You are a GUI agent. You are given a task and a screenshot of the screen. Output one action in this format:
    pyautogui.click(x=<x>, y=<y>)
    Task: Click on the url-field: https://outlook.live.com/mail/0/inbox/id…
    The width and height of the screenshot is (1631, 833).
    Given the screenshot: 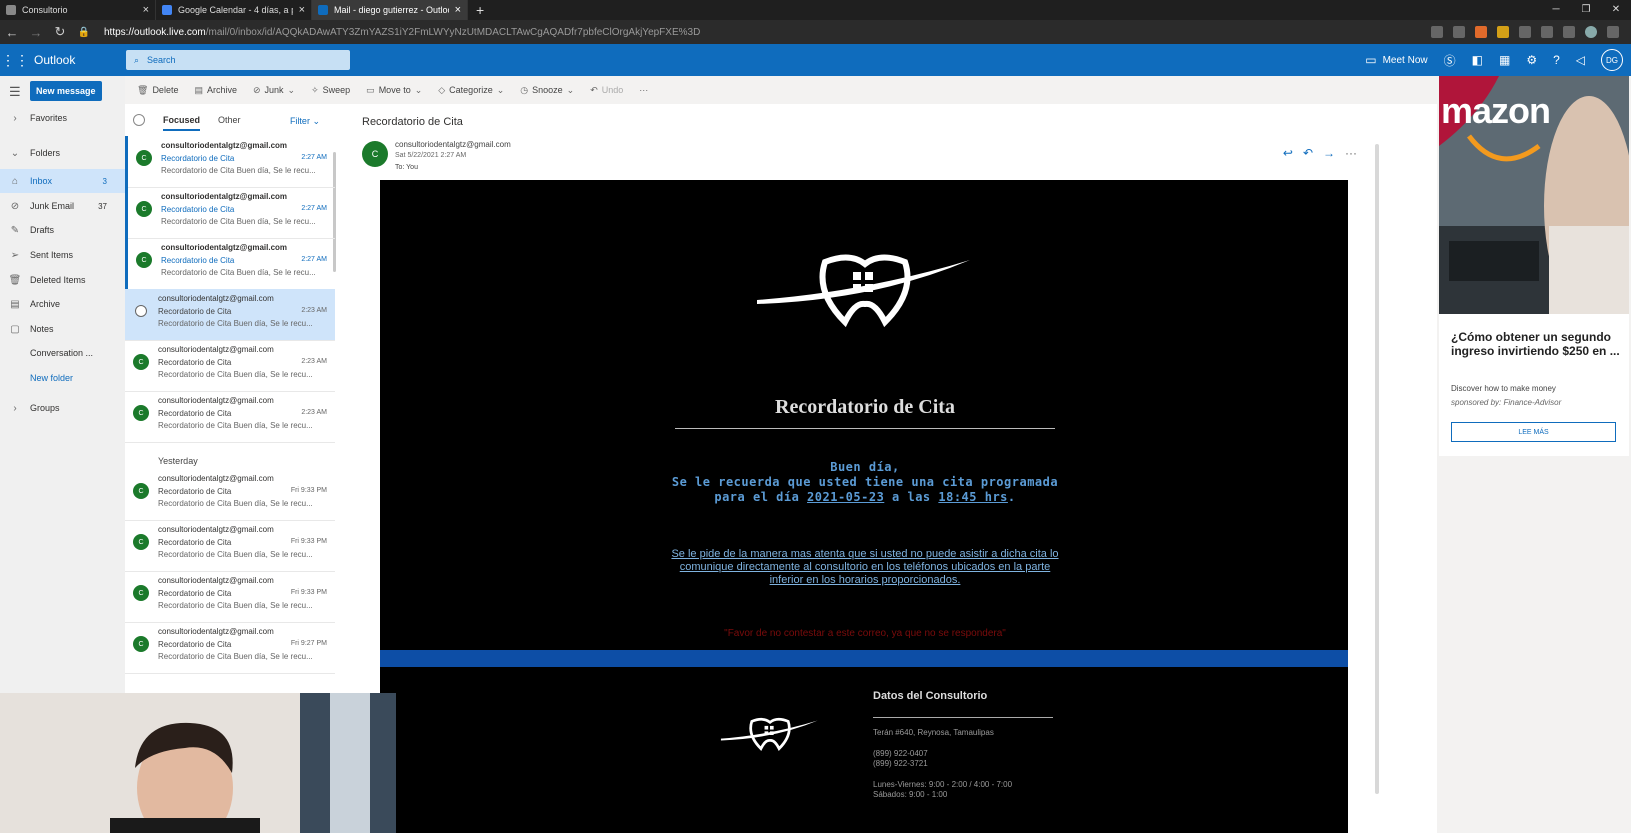 What is the action you would take?
    pyautogui.click(x=554, y=32)
    